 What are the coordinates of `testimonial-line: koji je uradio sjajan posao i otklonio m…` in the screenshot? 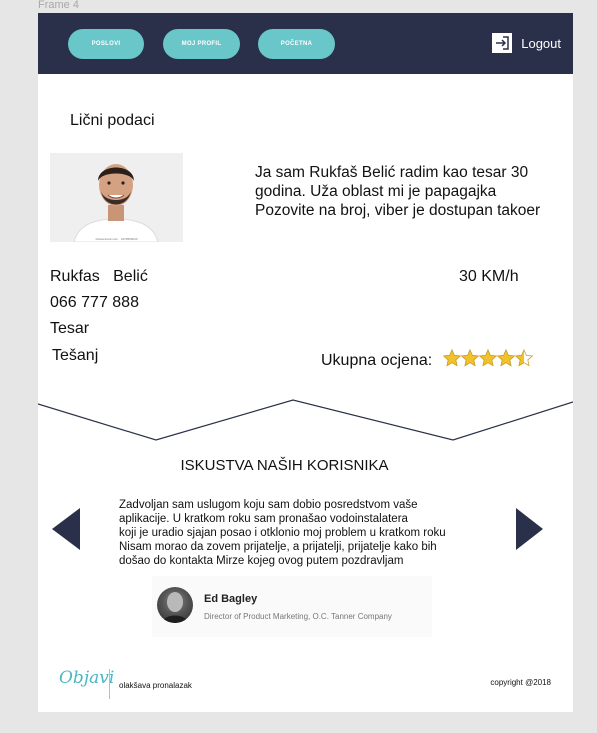 It's located at (282, 533).